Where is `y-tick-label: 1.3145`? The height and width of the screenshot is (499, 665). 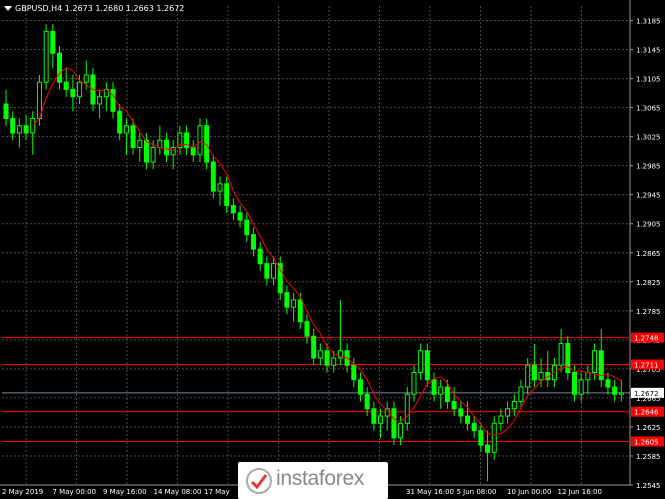 y-tick-label: 1.3145 is located at coordinates (648, 51).